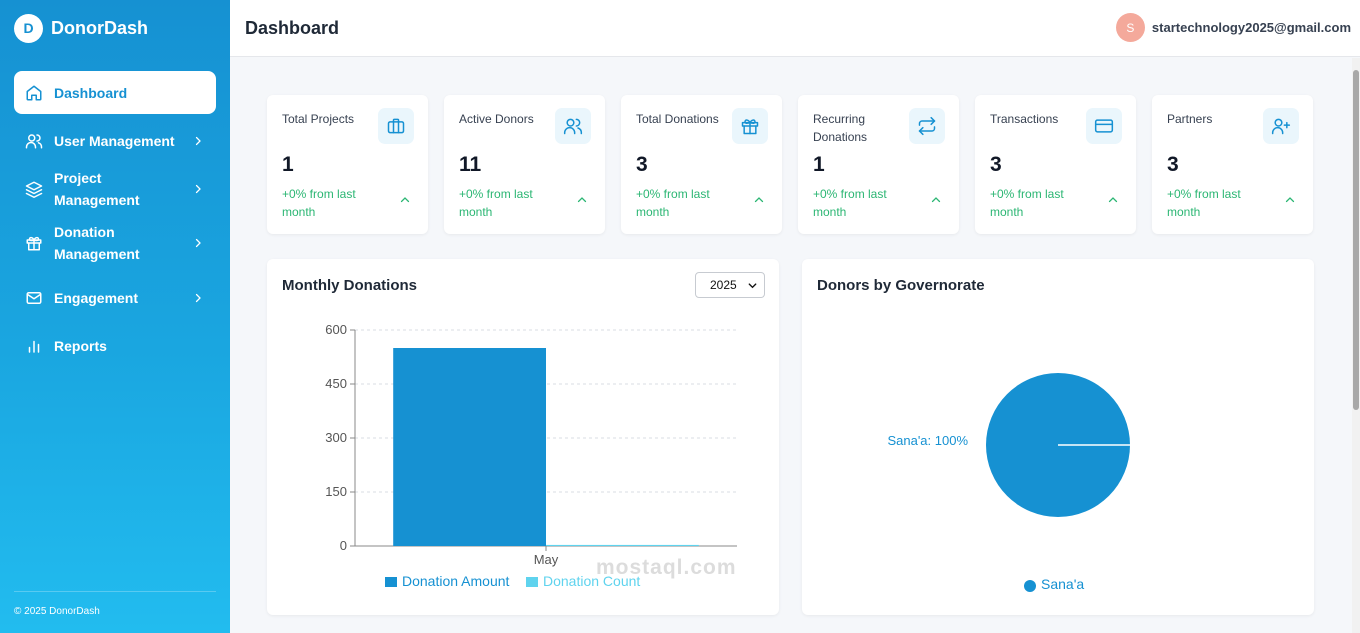  What do you see at coordinates (34, 93) in the screenshot?
I see `home-icon` at bounding box center [34, 93].